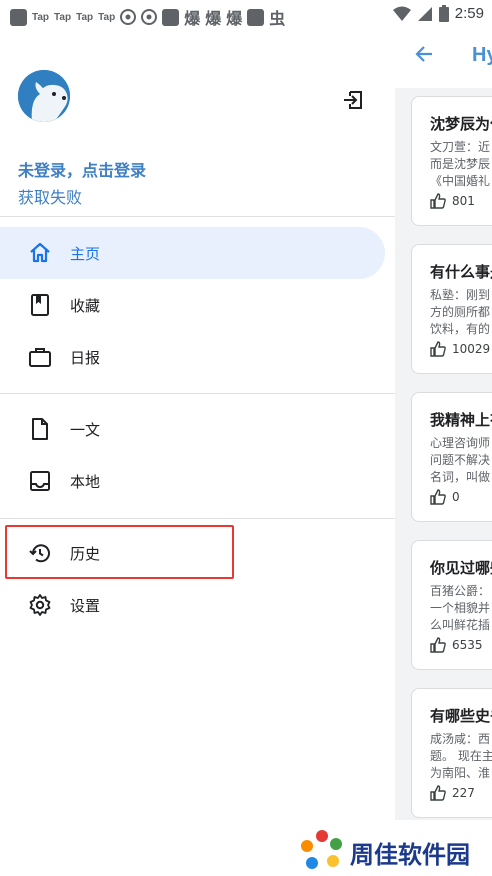 The height and width of the screenshot is (876, 492). What do you see at coordinates (192, 305) in the screenshot?
I see `nav-item-favorites: 收藏` at bounding box center [192, 305].